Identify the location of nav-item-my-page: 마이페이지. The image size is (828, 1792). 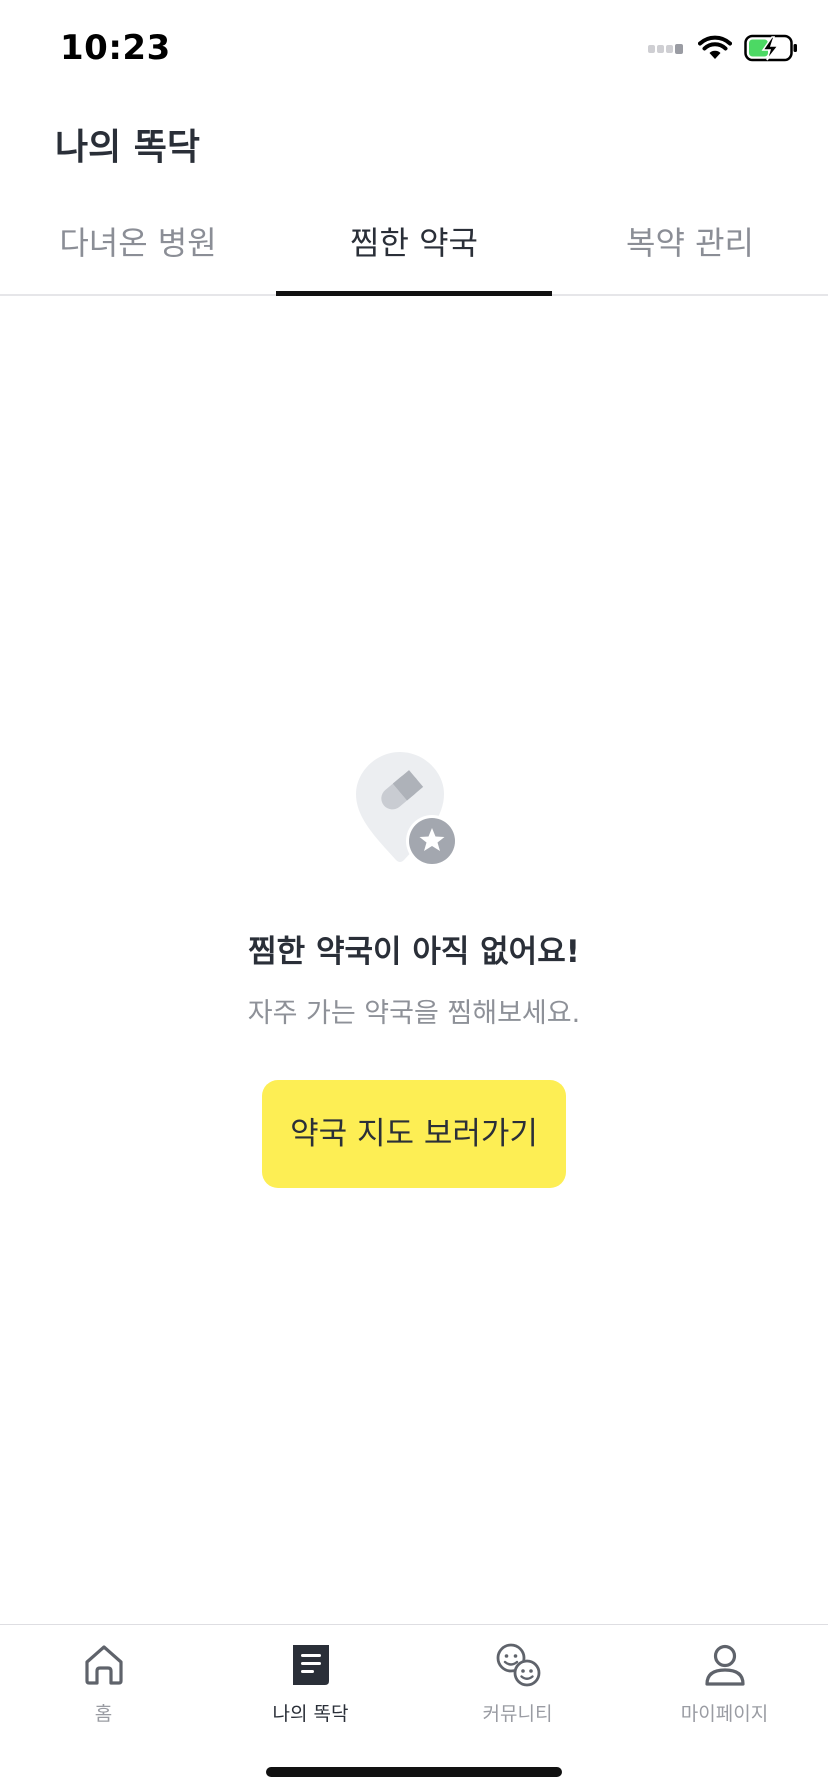
(724, 1708).